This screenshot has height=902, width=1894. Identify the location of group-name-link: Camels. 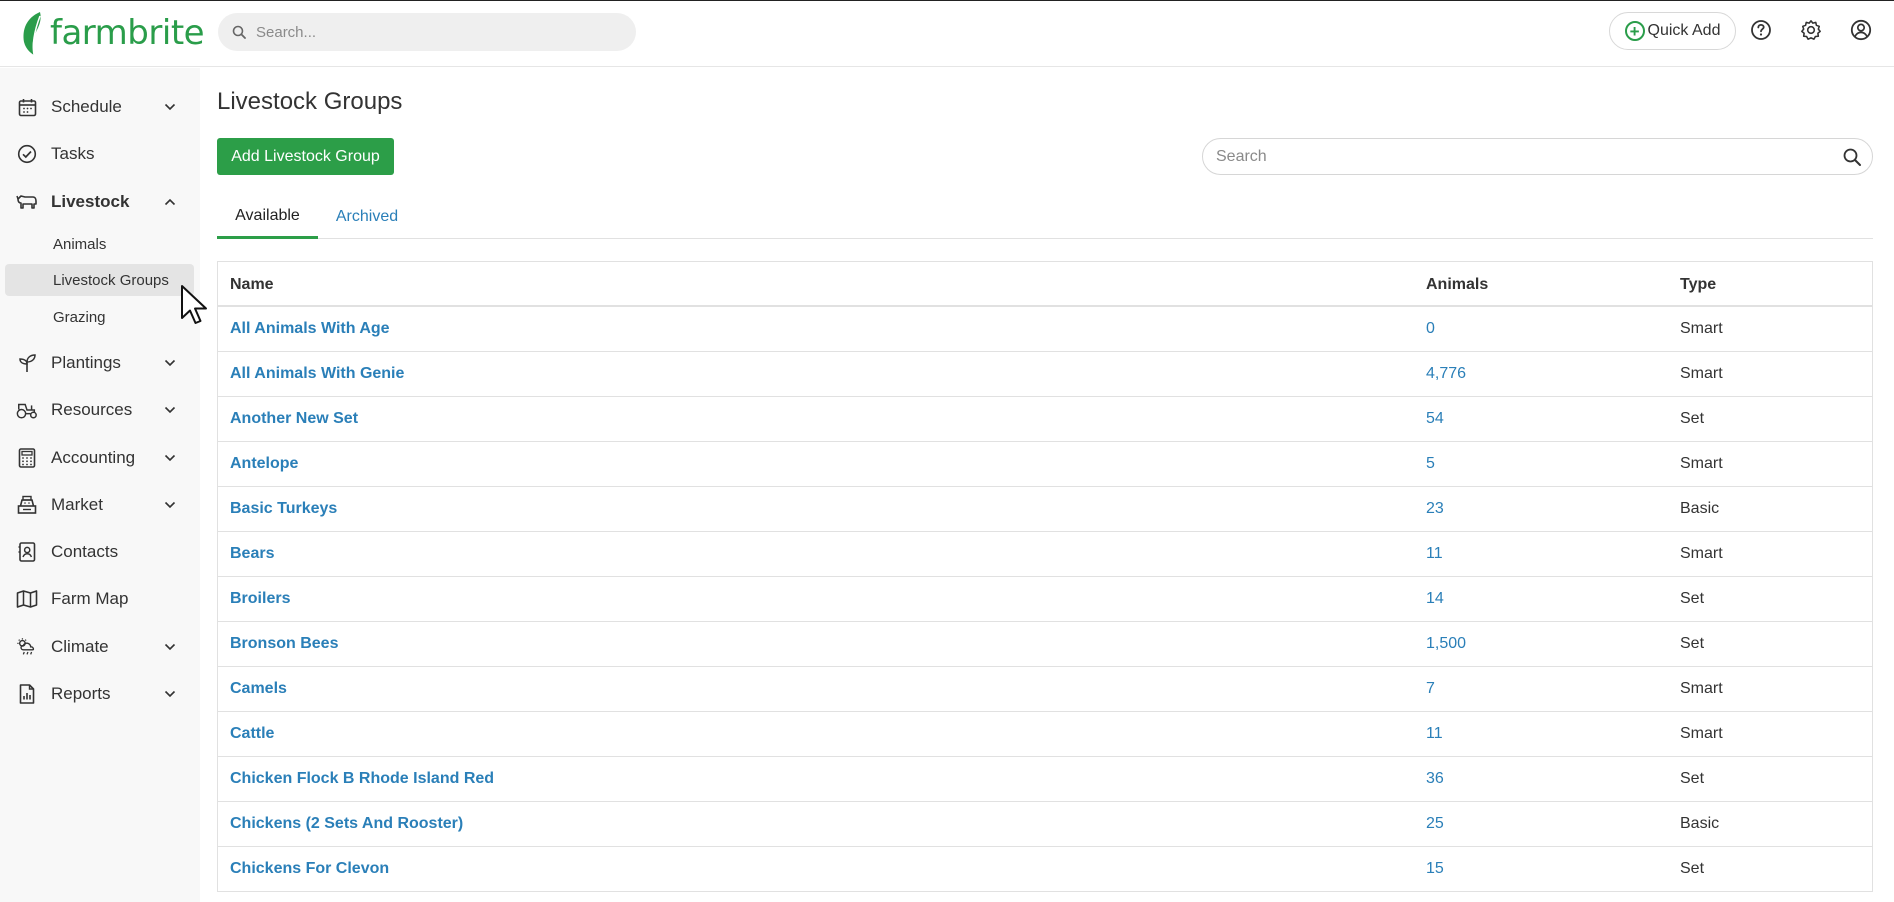
(258, 689).